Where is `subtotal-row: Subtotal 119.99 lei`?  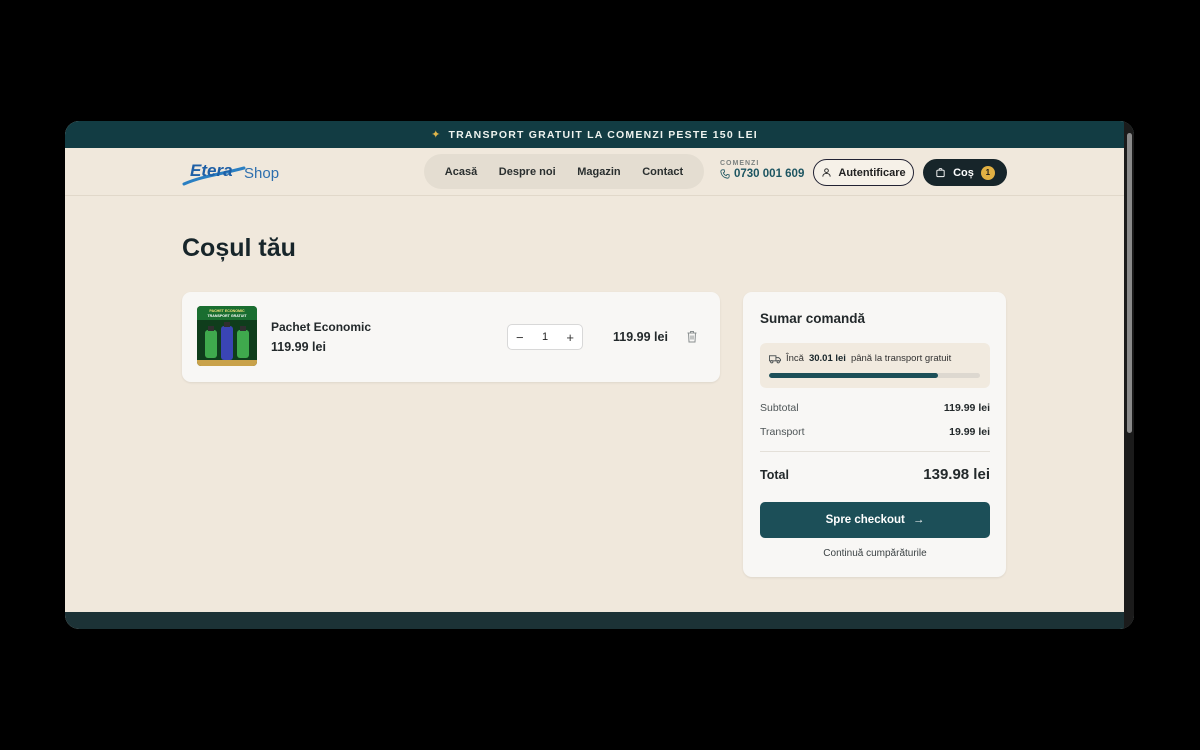
subtotal-row: Subtotal 119.99 lei is located at coordinates (875, 408).